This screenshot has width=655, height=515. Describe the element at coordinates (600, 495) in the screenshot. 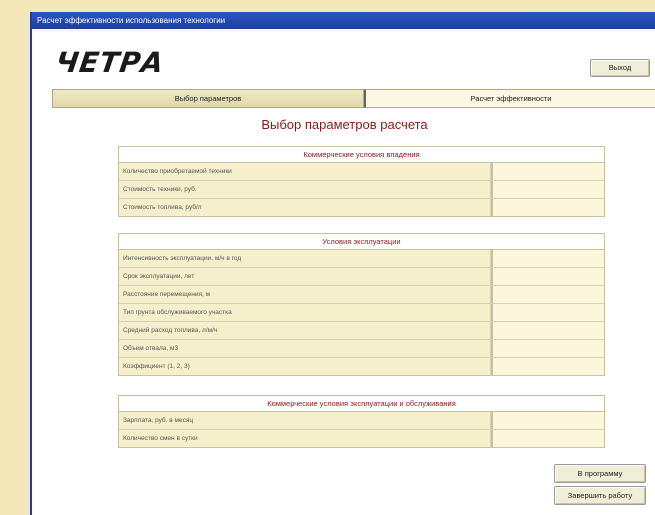

I see `finish-button: Завершить работу` at that location.